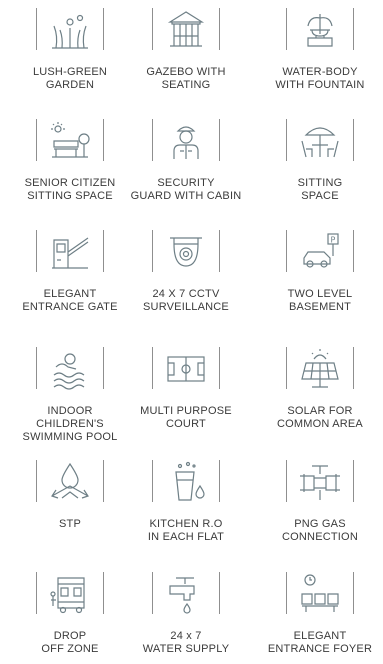 This screenshot has width=383, height=664. What do you see at coordinates (321, 250) in the screenshot?
I see `parking-icon: P` at bounding box center [321, 250].